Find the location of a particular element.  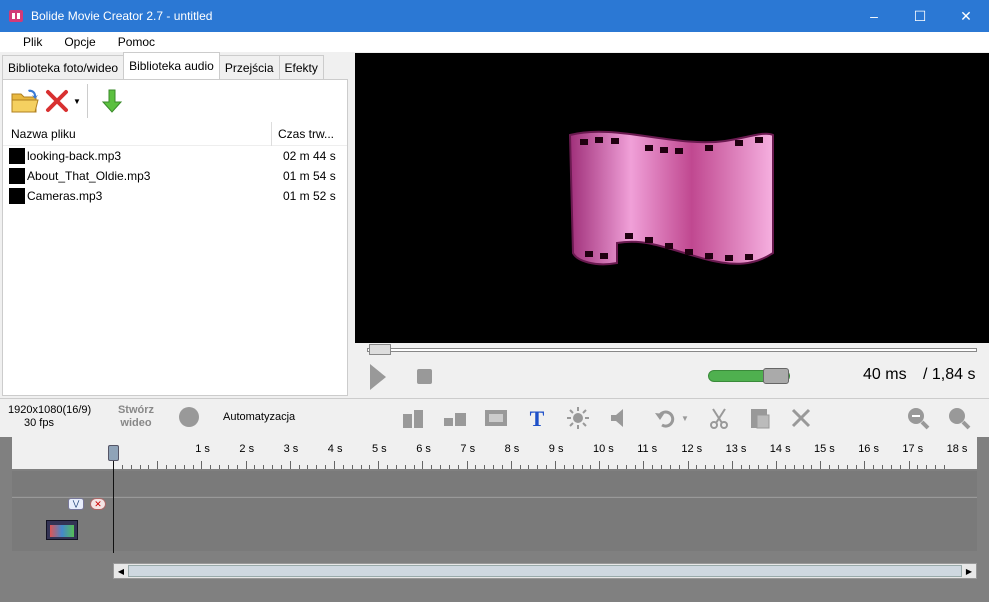

ruler-label: 6 s is located at coordinates (423, 449).